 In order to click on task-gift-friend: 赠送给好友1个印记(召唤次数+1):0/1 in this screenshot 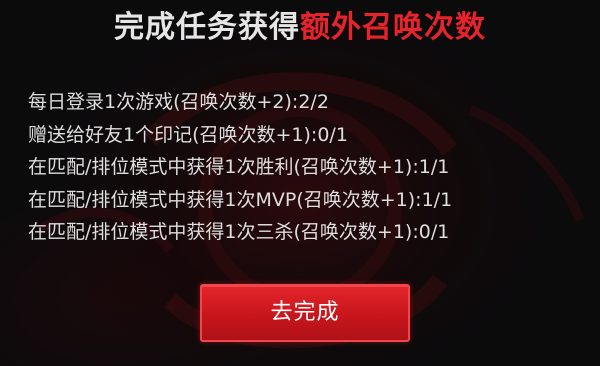, I will do `click(188, 134)`.